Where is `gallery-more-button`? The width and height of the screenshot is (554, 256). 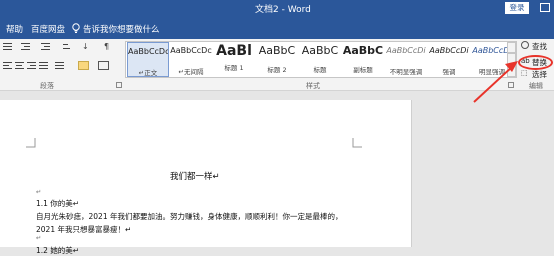 gallery-more-button is located at coordinates (511, 71).